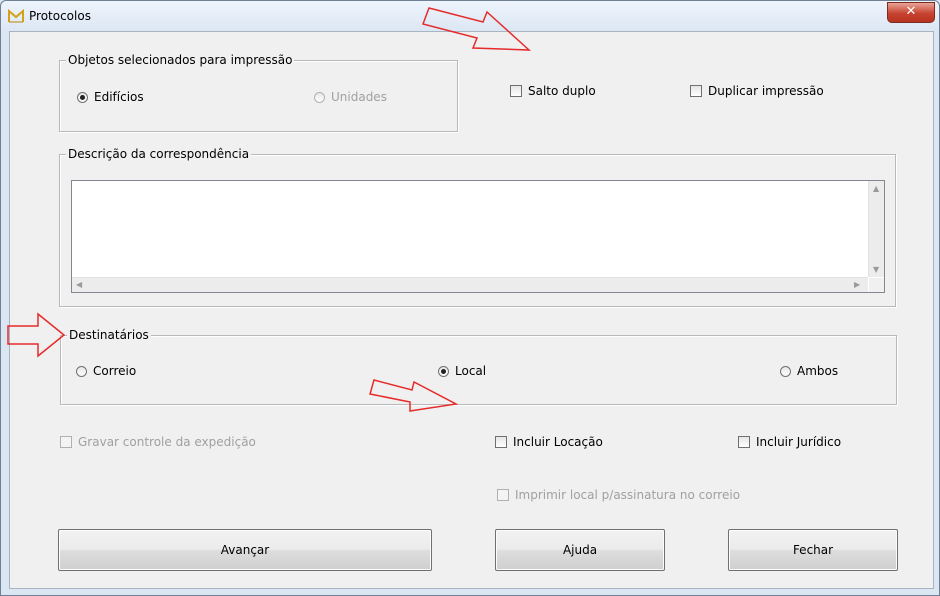 Image resolution: width=940 pixels, height=596 pixels. Describe the element at coordinates (562, 91) in the screenshot. I see `salto-duplo-label: Salto duplo` at that location.